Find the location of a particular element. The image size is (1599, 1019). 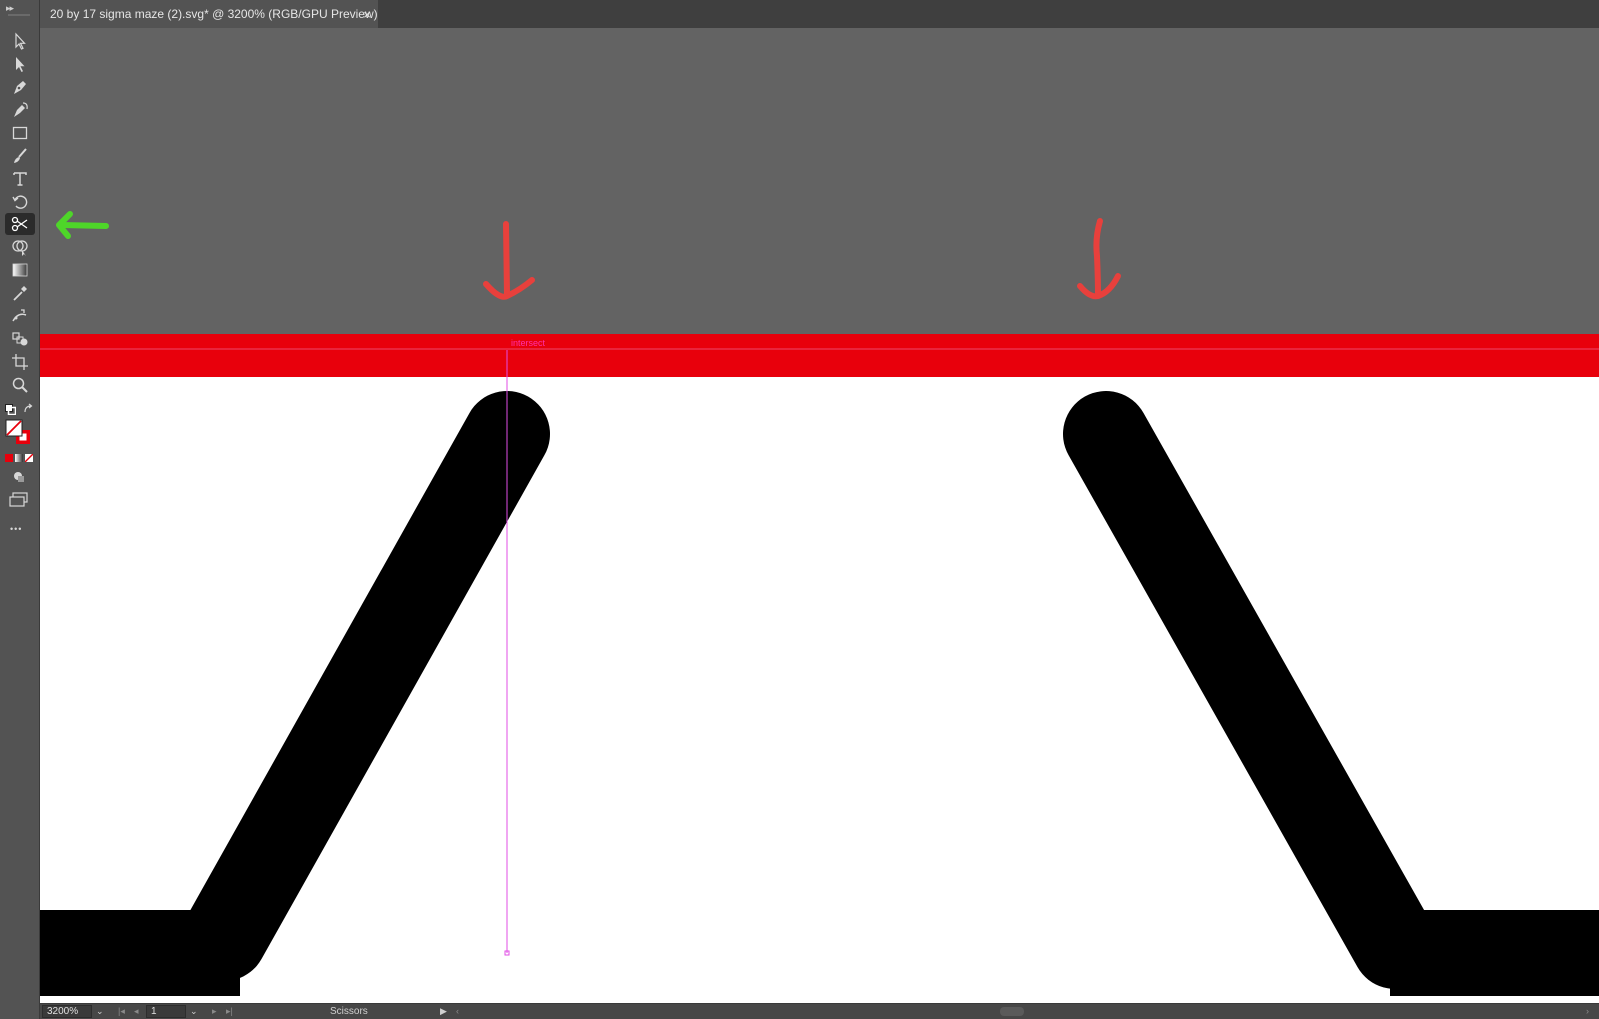

zoom-tool is located at coordinates (20, 385).